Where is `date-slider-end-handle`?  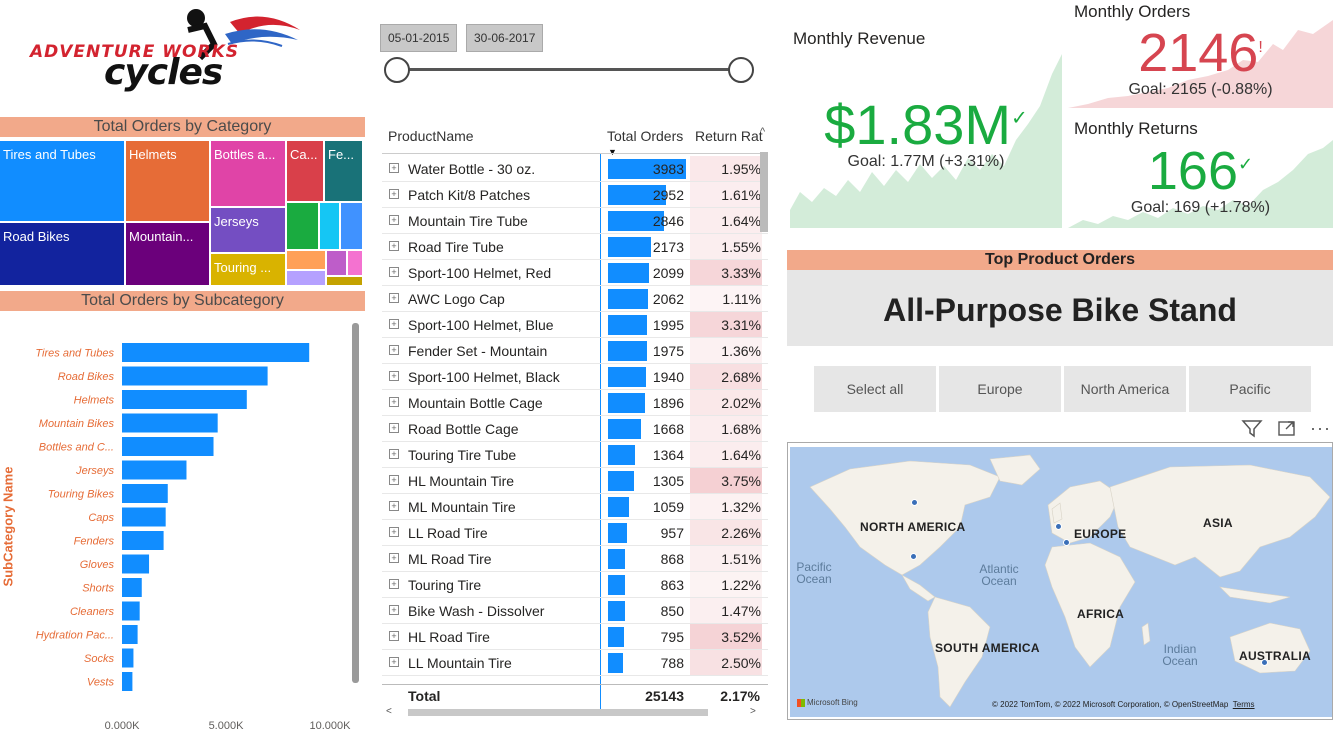 date-slider-end-handle is located at coordinates (741, 70).